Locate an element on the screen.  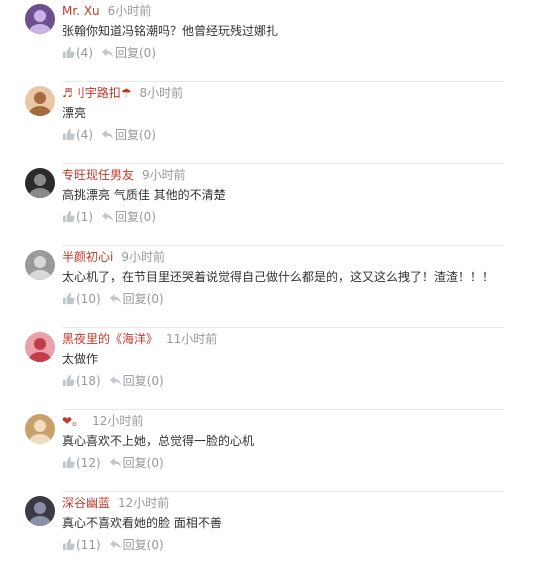
comment-actions: (10) 回复(0) is located at coordinates (113, 298).